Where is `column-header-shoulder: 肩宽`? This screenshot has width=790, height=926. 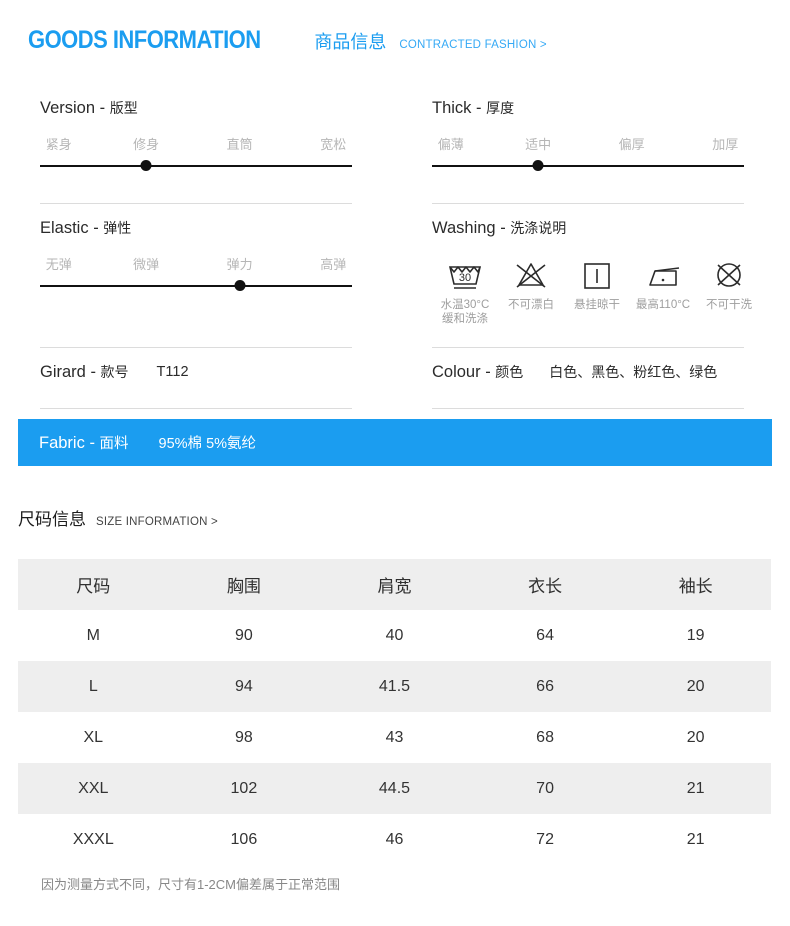
column-header-shoulder: 肩宽 is located at coordinates (394, 584).